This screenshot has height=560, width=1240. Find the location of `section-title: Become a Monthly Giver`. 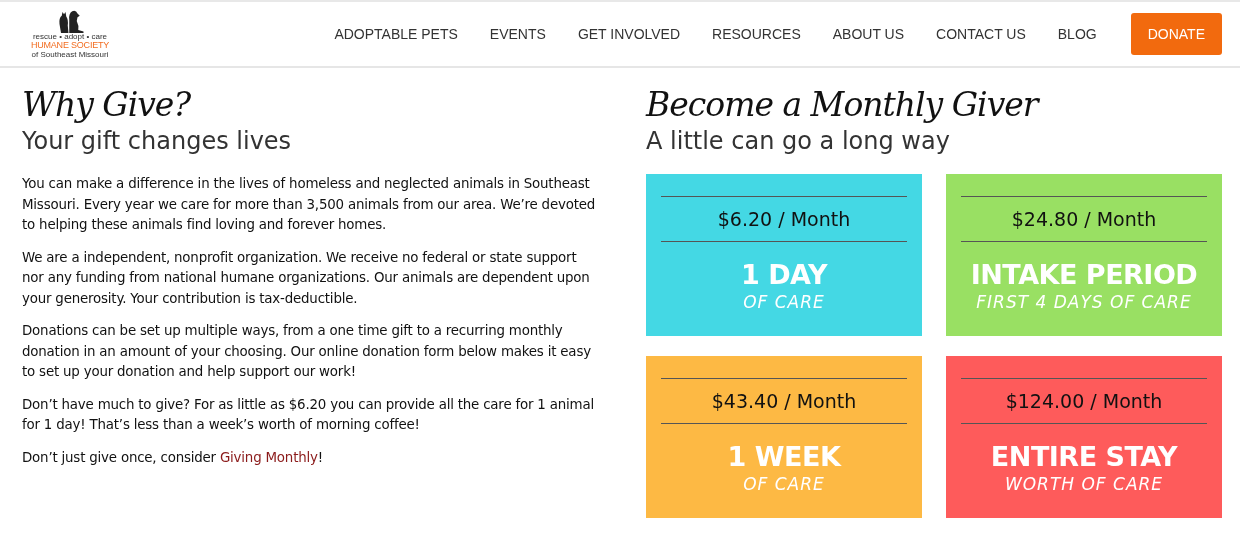

section-title: Become a Monthly Giver is located at coordinates (843, 105).